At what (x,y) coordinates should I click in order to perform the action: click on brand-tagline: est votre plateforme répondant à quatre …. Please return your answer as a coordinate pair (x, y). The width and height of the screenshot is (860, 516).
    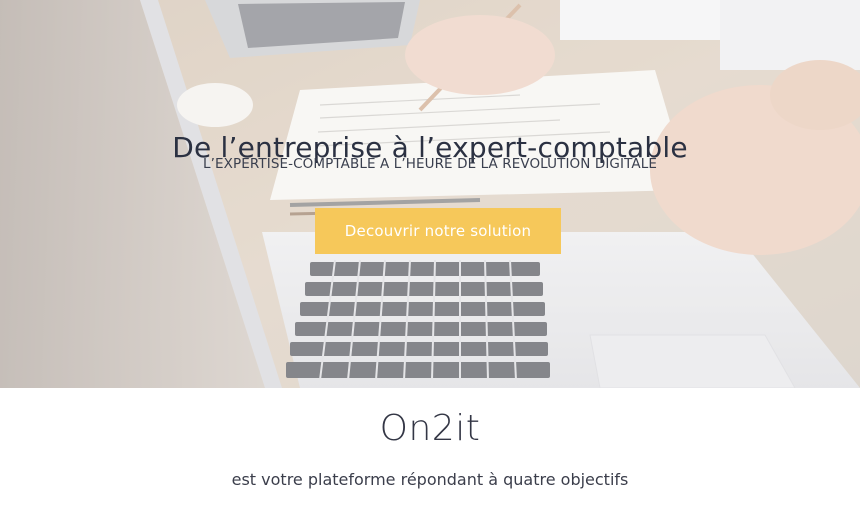
    Looking at the image, I should click on (430, 479).